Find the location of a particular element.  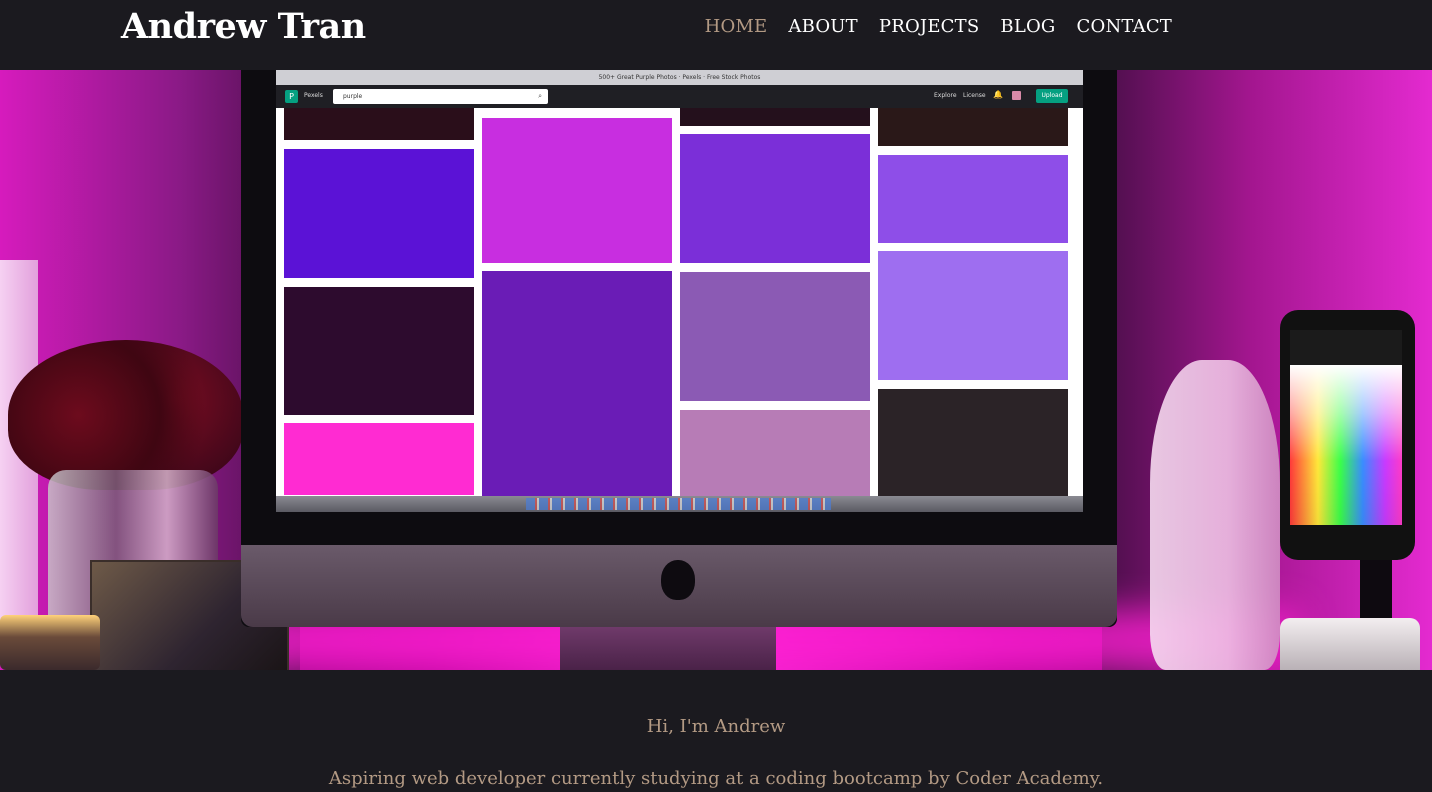

color-picker is located at coordinates (1346, 445).